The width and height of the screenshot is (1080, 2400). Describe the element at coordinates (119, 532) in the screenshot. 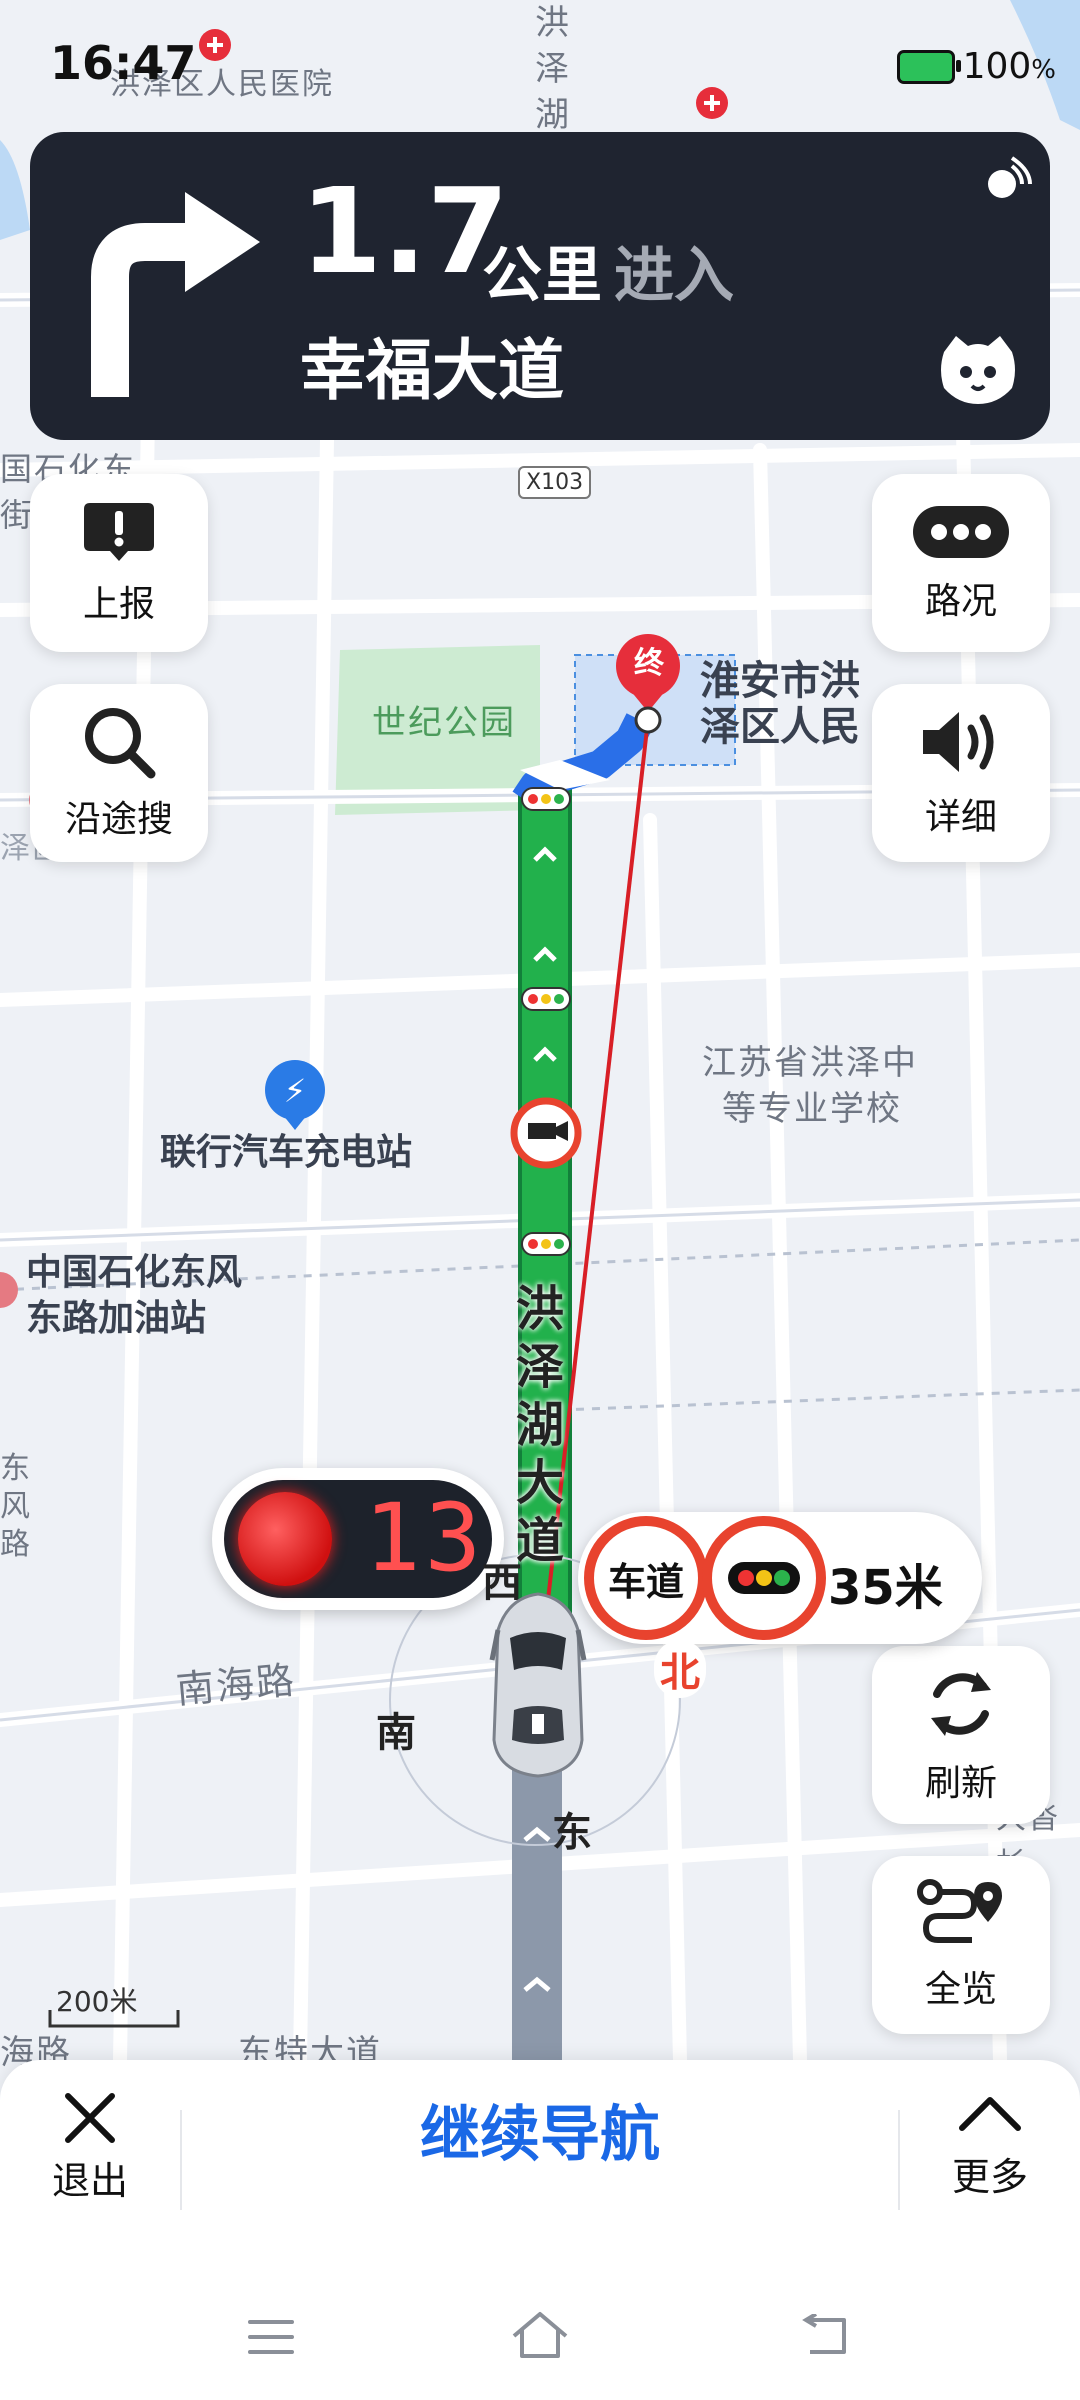

I see `report-icon` at that location.